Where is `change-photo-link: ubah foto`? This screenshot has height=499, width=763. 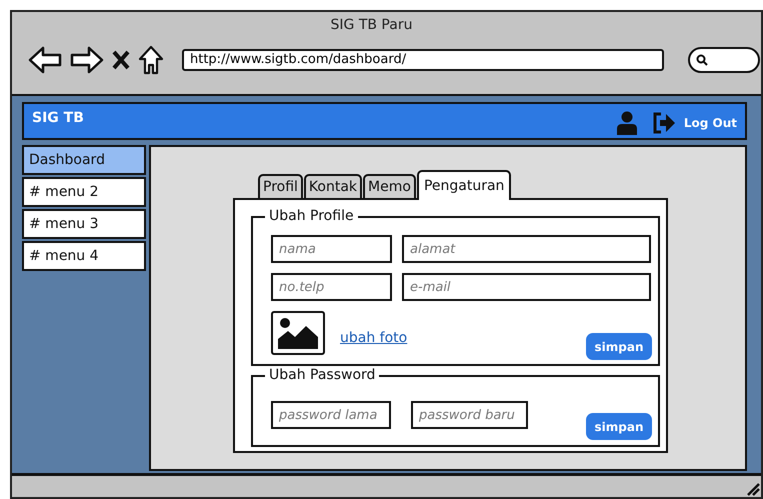
change-photo-link: ubah foto is located at coordinates (374, 338).